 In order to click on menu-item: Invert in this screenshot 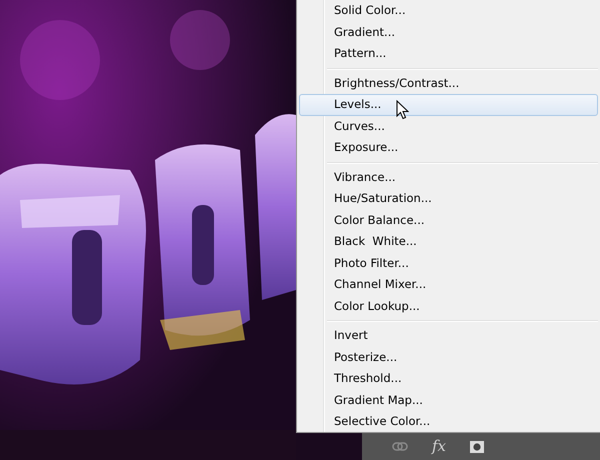, I will do `click(448, 335)`.